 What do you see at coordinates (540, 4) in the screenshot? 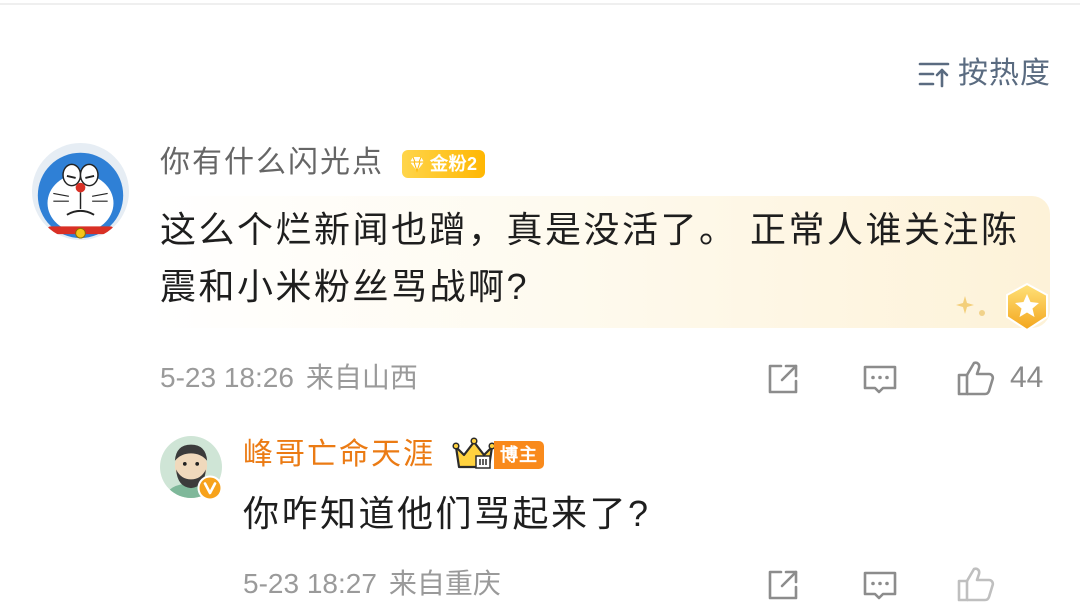
I see `top-divider` at bounding box center [540, 4].